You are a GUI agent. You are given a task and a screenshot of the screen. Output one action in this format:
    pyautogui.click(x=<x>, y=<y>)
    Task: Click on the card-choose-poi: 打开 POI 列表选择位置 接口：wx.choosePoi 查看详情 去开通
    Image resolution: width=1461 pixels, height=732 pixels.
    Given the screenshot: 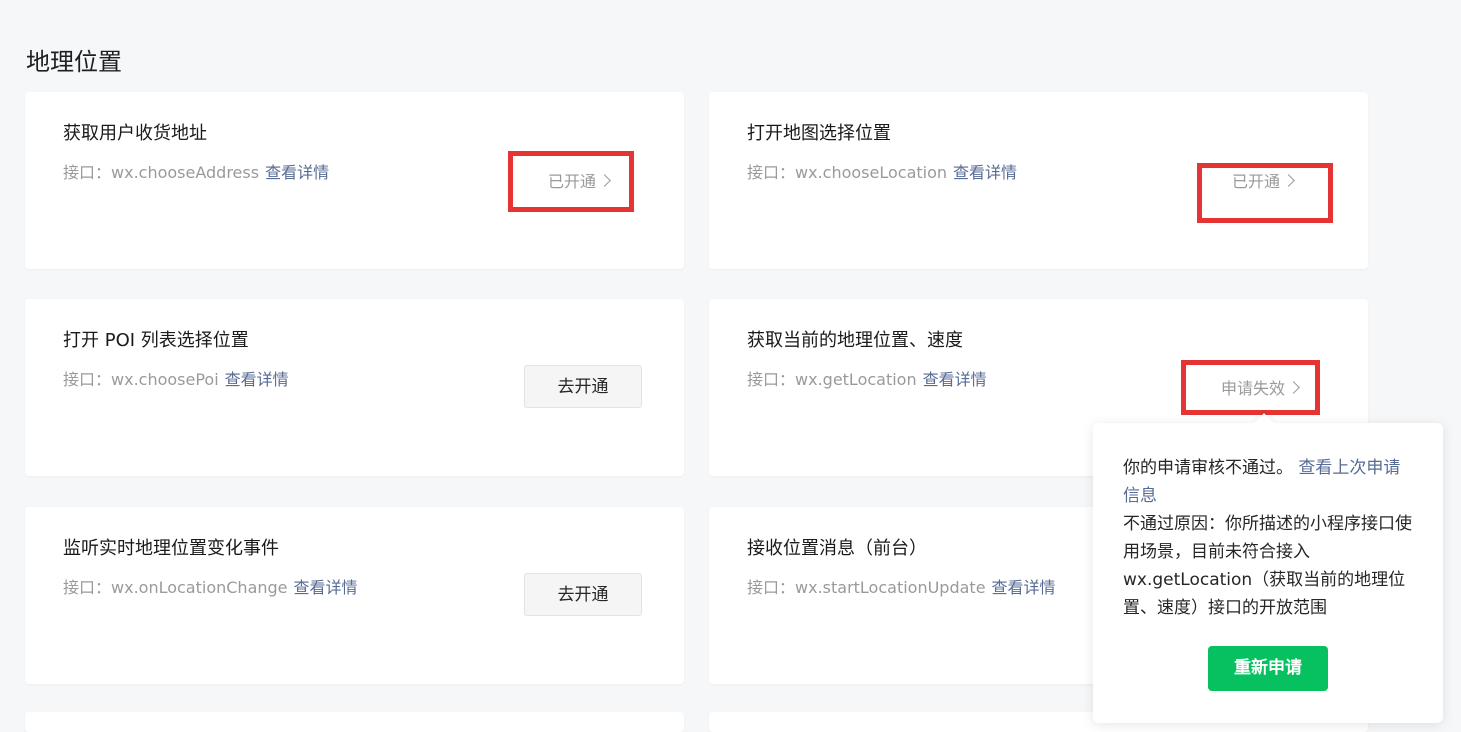 What is the action you would take?
    pyautogui.click(x=354, y=387)
    